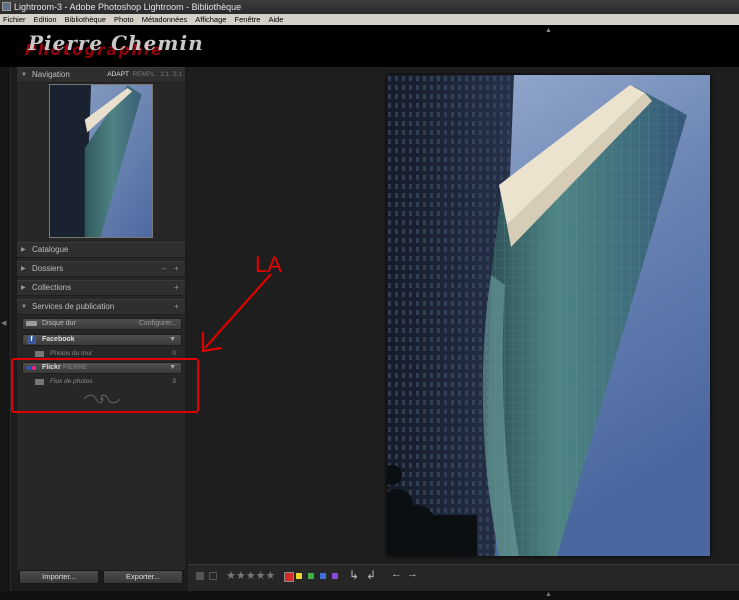 The width and height of the screenshot is (739, 600). Describe the element at coordinates (31, 340) in the screenshot. I see `facebook-icon: f` at that location.